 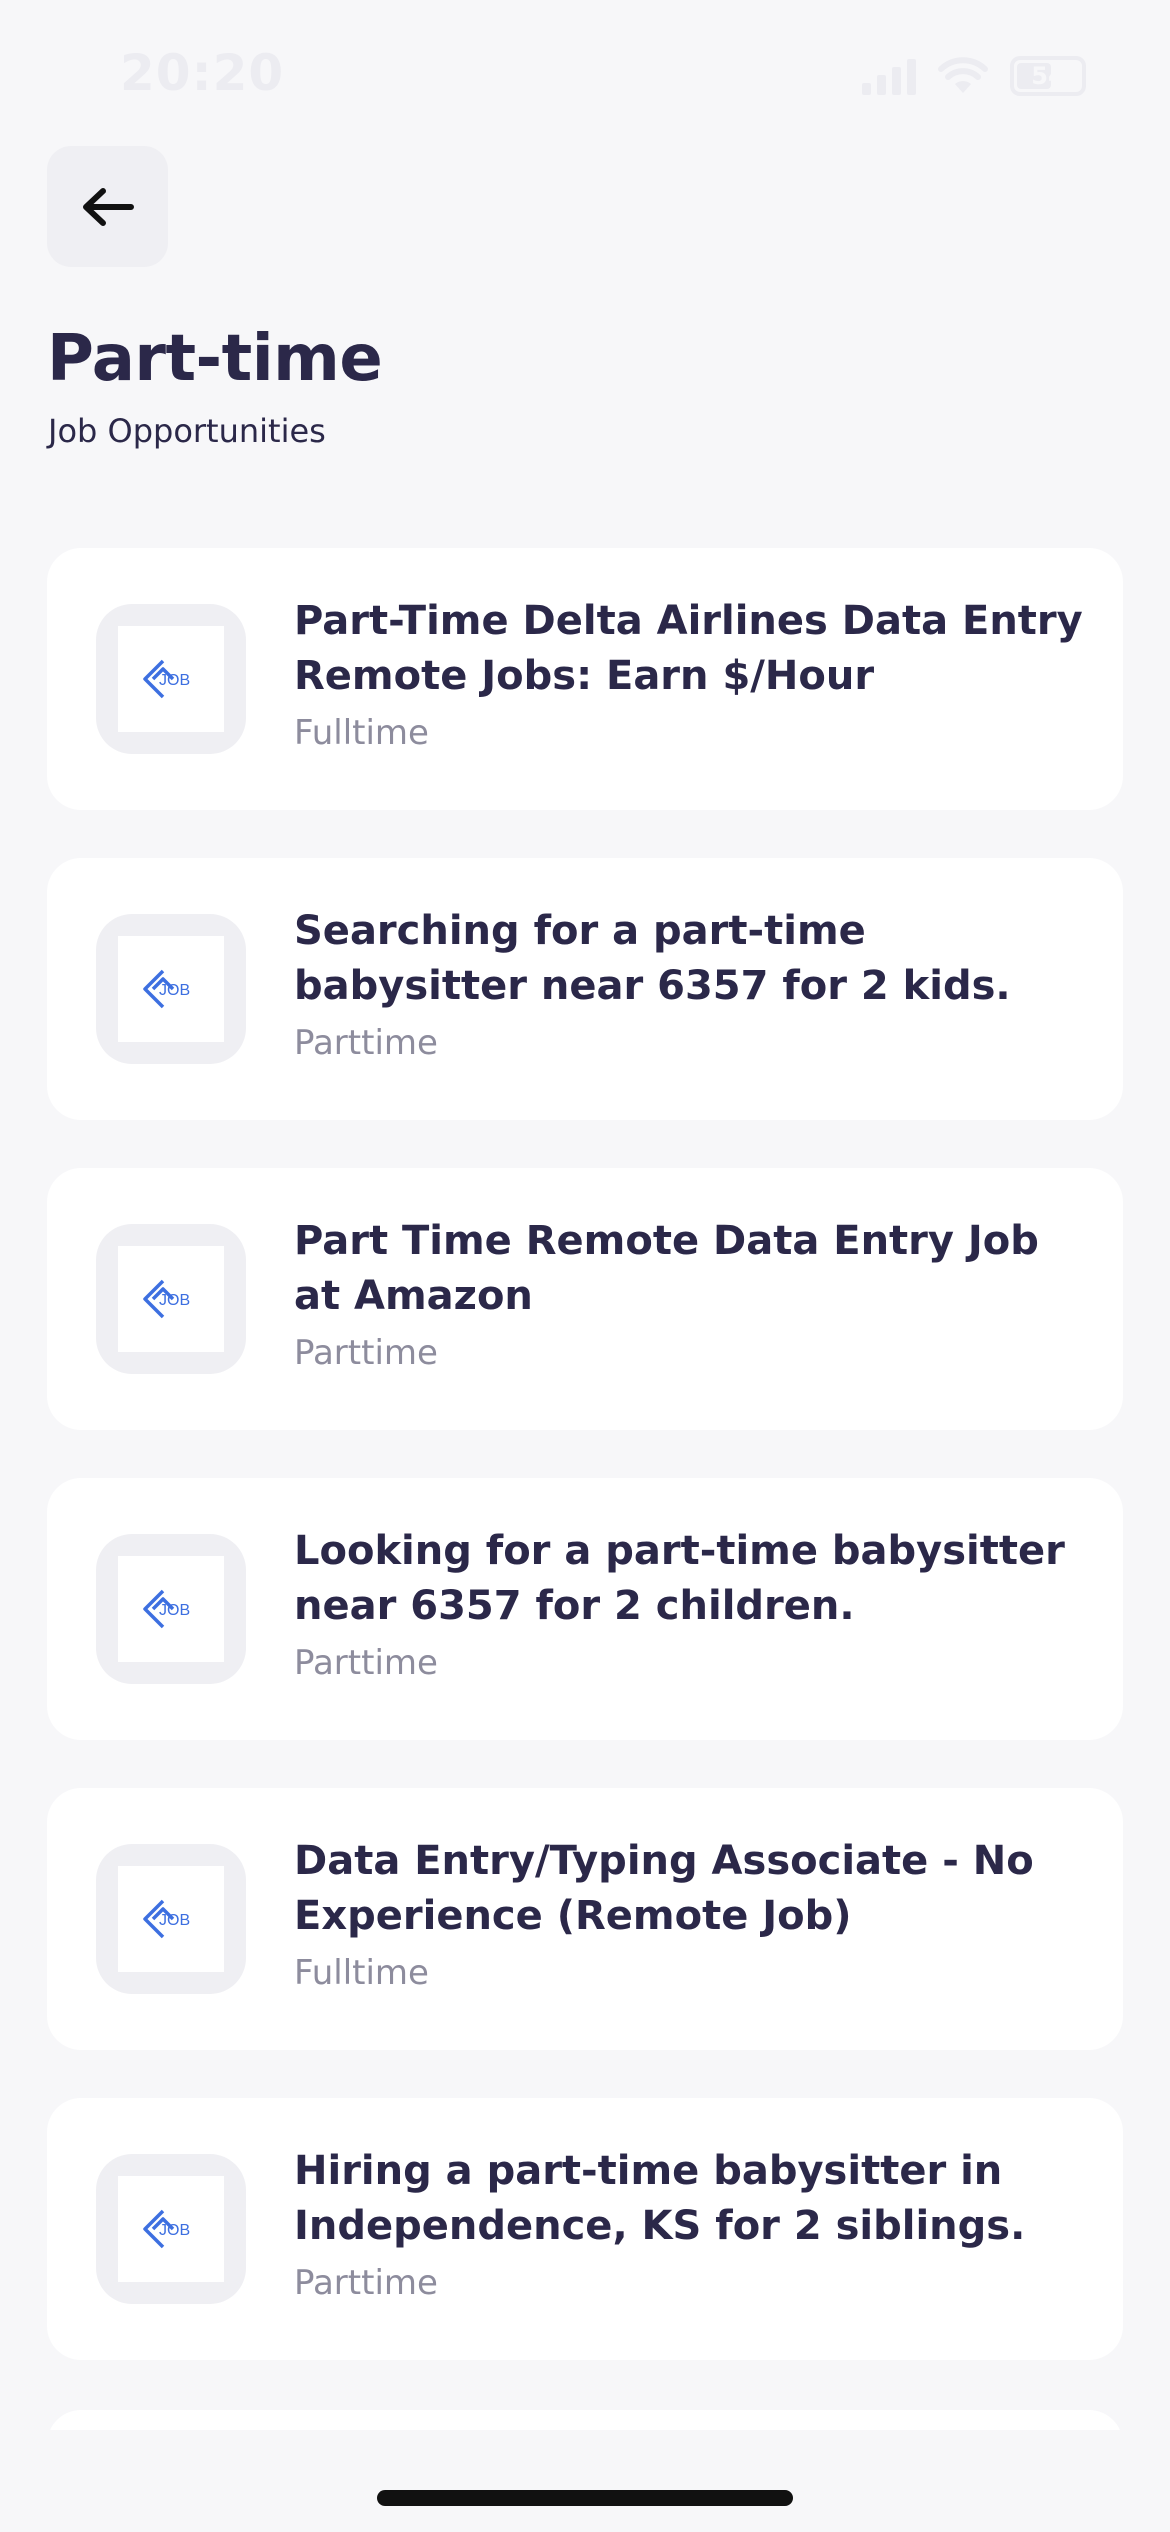 What do you see at coordinates (963, 75) in the screenshot?
I see `wifi-icon` at bounding box center [963, 75].